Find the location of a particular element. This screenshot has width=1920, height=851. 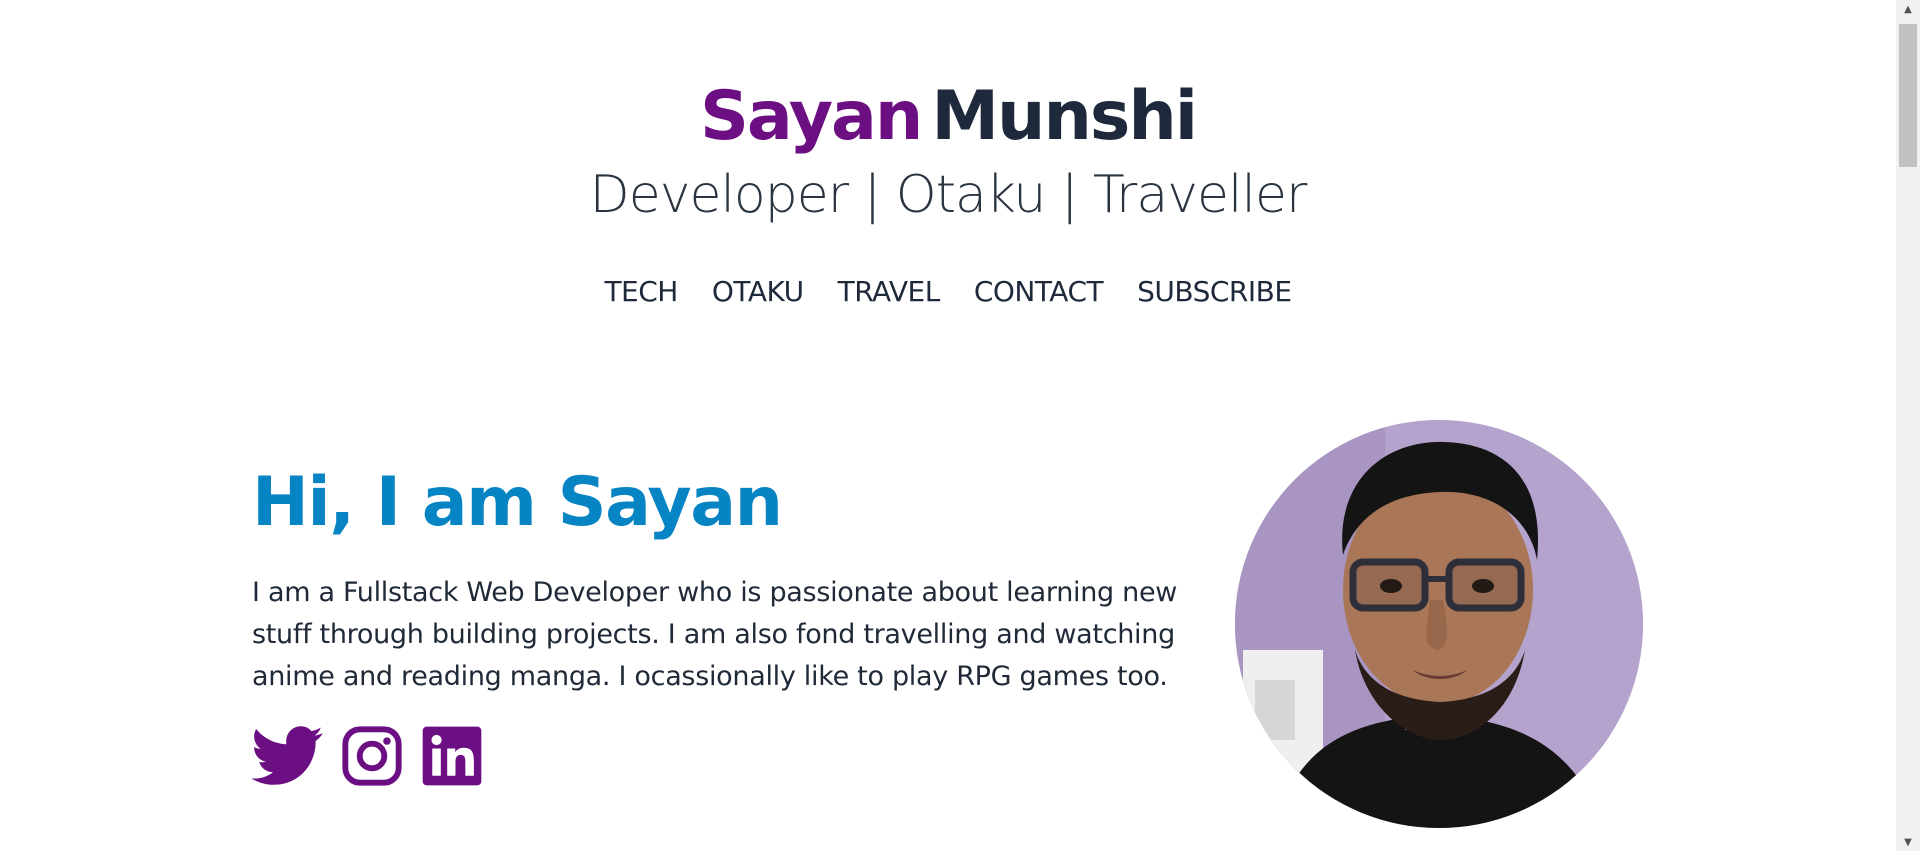

linkedin-link is located at coordinates (452, 758).